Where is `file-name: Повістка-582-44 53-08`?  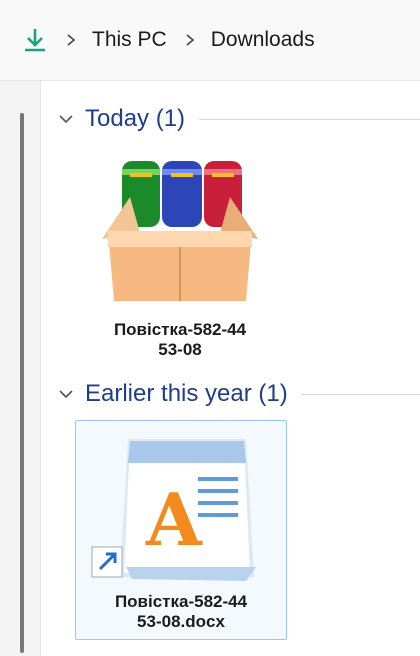 file-name: Повістка-582-44 53-08 is located at coordinates (180, 339).